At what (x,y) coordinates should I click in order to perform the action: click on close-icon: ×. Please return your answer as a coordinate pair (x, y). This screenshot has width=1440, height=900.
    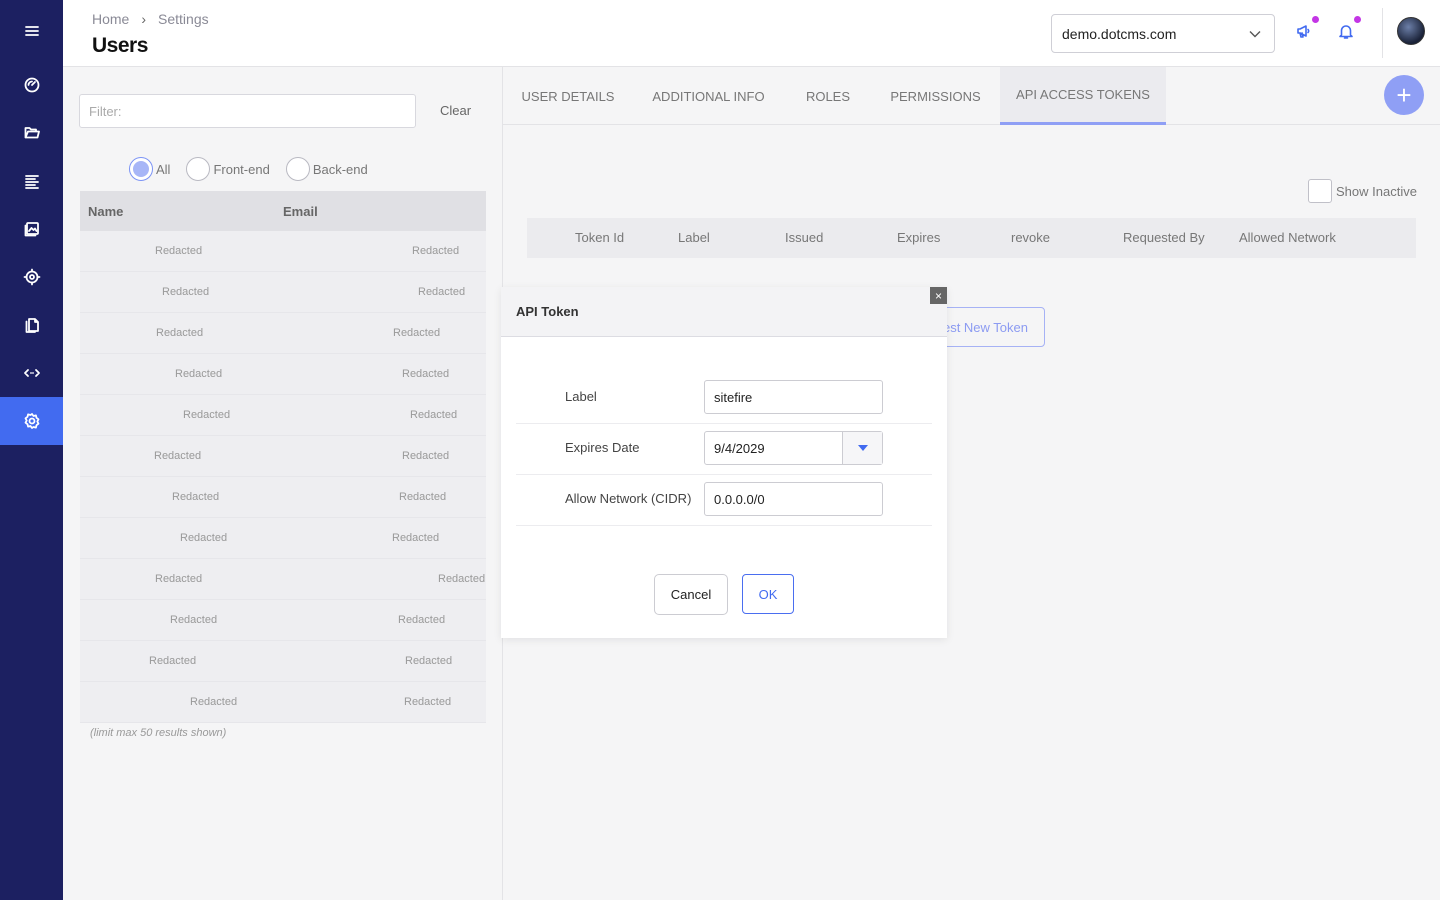
    Looking at the image, I should click on (938, 295).